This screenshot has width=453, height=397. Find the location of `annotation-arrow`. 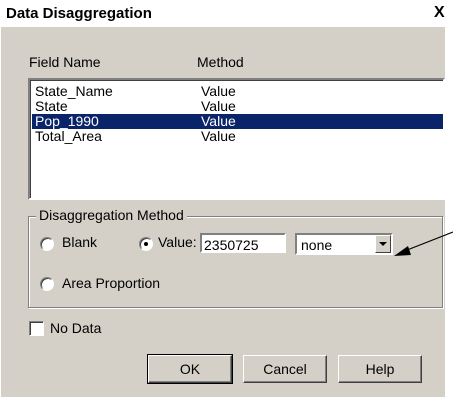

annotation-arrow is located at coordinates (423, 243).